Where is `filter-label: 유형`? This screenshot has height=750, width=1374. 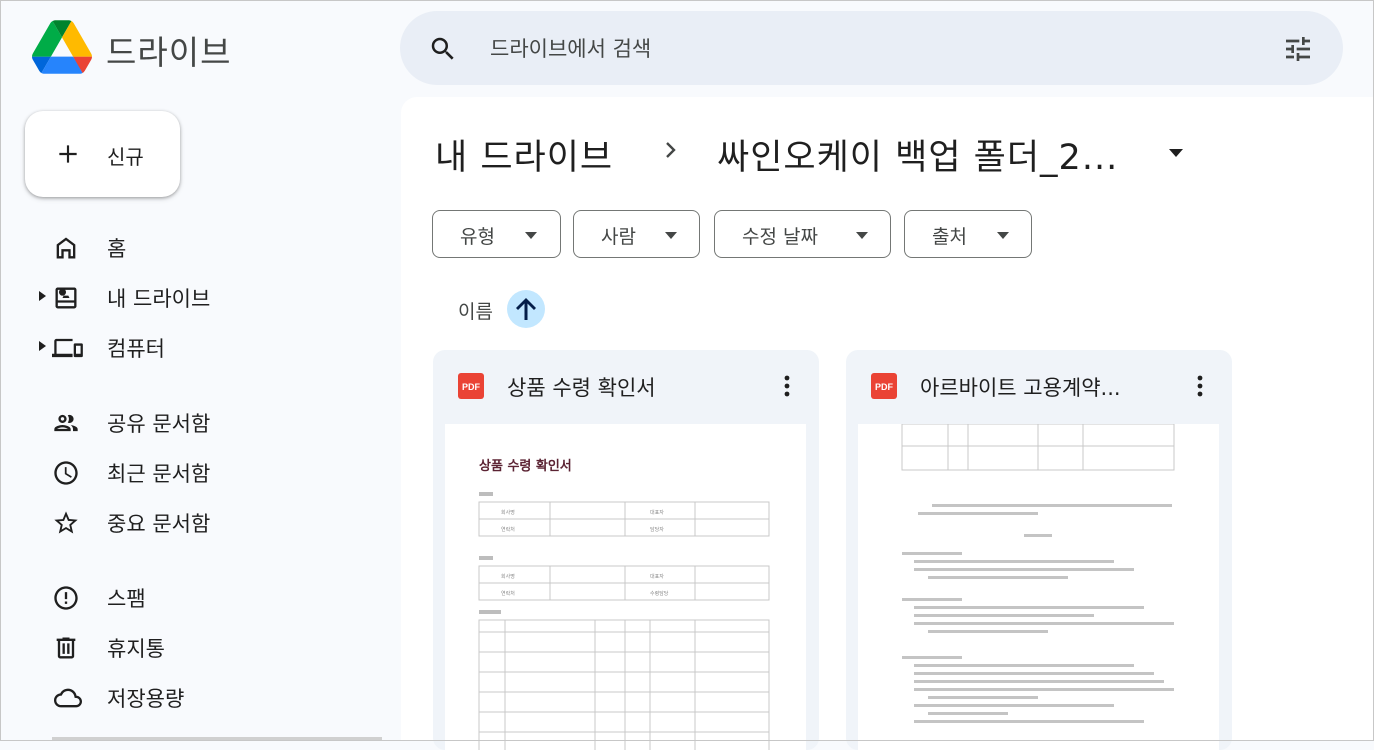 filter-label: 유형 is located at coordinates (477, 237).